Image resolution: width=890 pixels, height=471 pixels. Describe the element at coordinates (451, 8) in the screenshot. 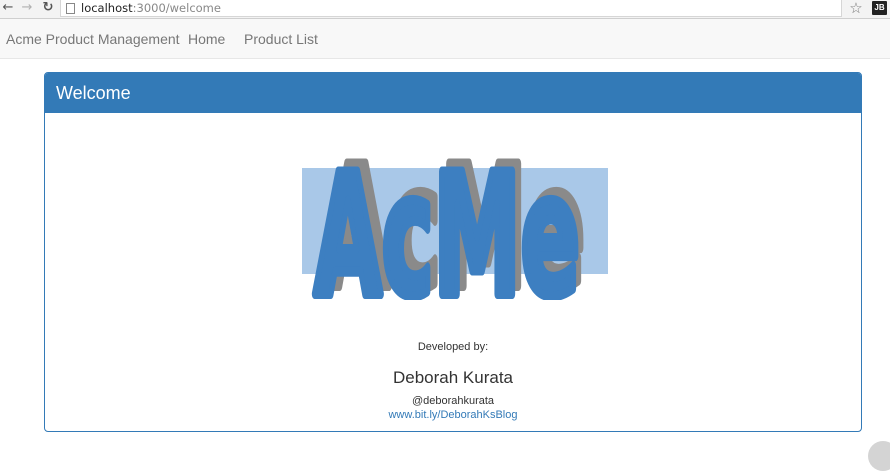

I see `address-bar: localhost:3000/welcome` at that location.